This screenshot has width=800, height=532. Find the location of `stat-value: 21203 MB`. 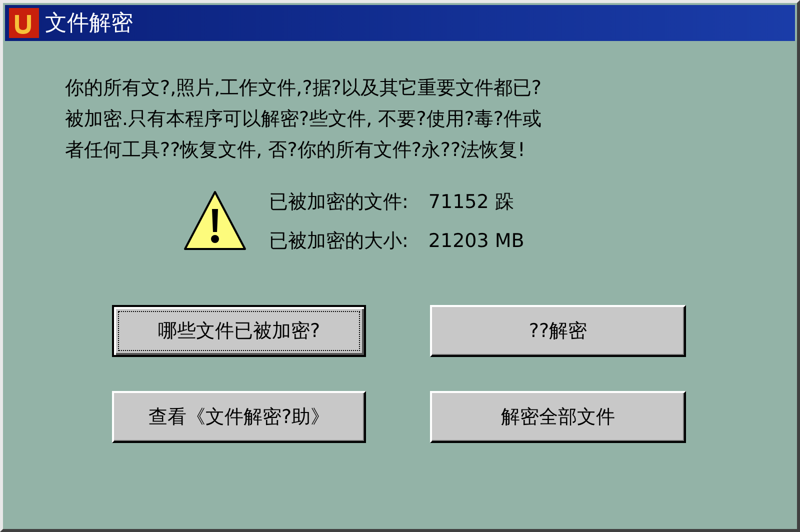

stat-value: 21203 MB is located at coordinates (476, 241).